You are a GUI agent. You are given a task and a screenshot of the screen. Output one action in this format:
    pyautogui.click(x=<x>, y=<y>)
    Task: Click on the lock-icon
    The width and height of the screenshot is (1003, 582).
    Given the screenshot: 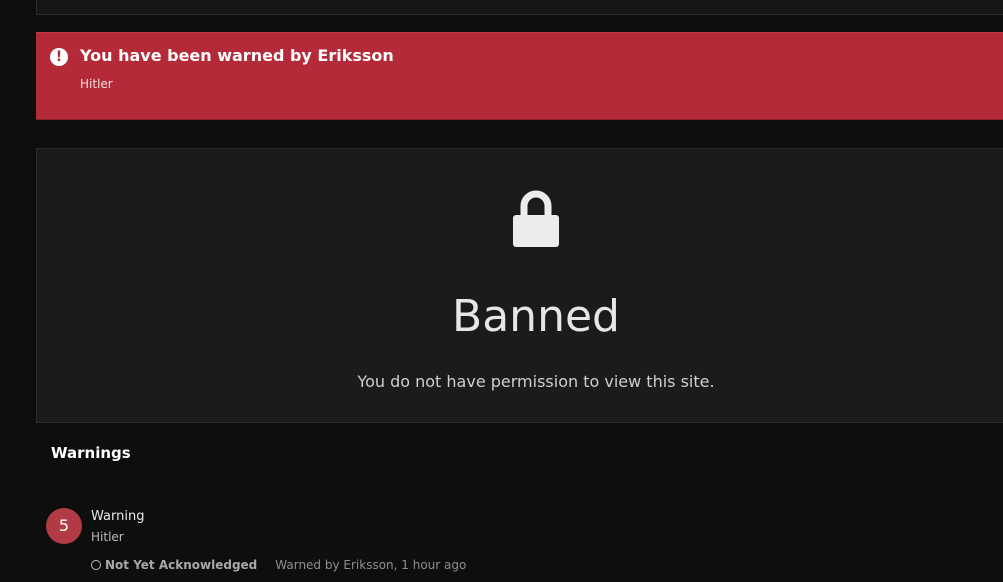 What is the action you would take?
    pyautogui.click(x=536, y=218)
    